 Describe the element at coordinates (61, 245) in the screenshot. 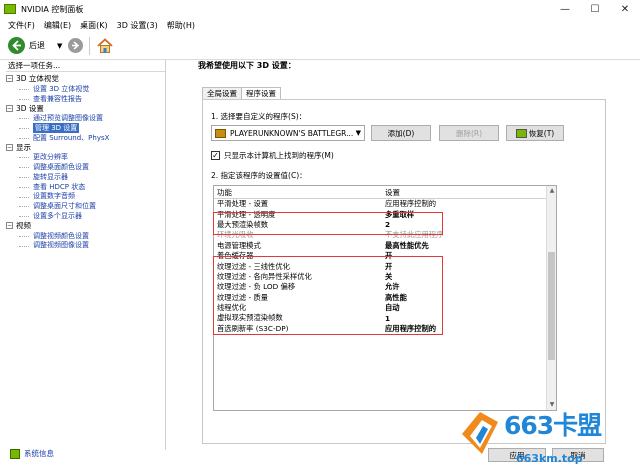

I see `task-label: 调整视频图像设置` at that location.